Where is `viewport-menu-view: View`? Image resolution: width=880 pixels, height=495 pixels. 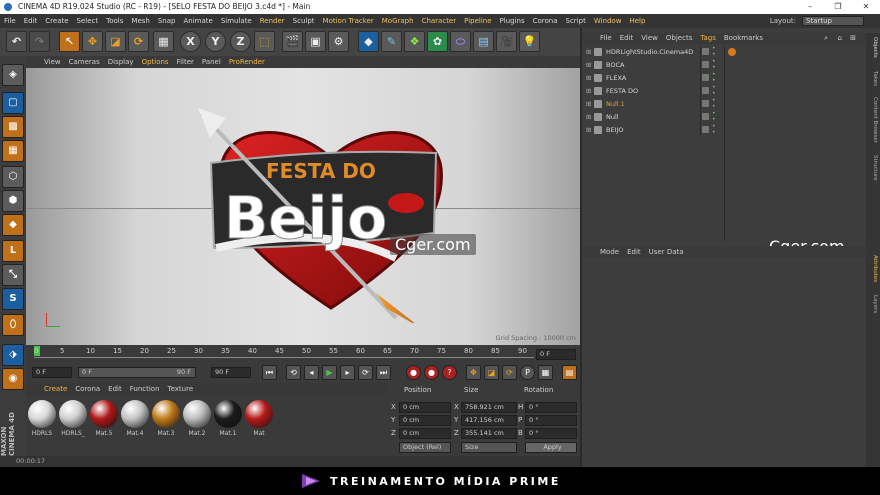 viewport-menu-view: View is located at coordinates (52, 62).